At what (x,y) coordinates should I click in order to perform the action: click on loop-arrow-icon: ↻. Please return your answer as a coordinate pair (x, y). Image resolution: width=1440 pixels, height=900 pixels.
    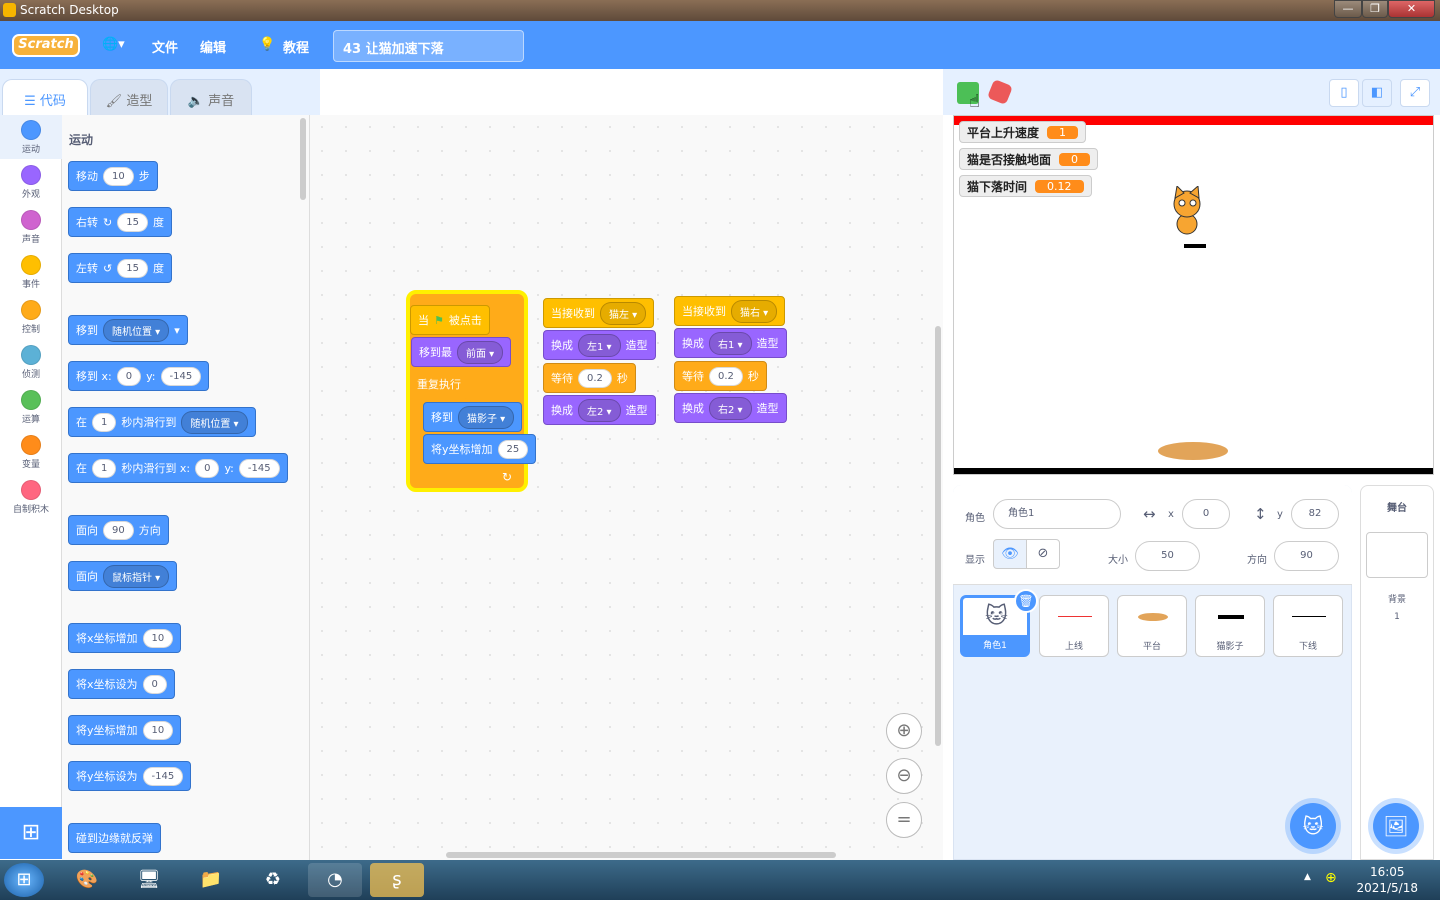
    Looking at the image, I should click on (507, 477).